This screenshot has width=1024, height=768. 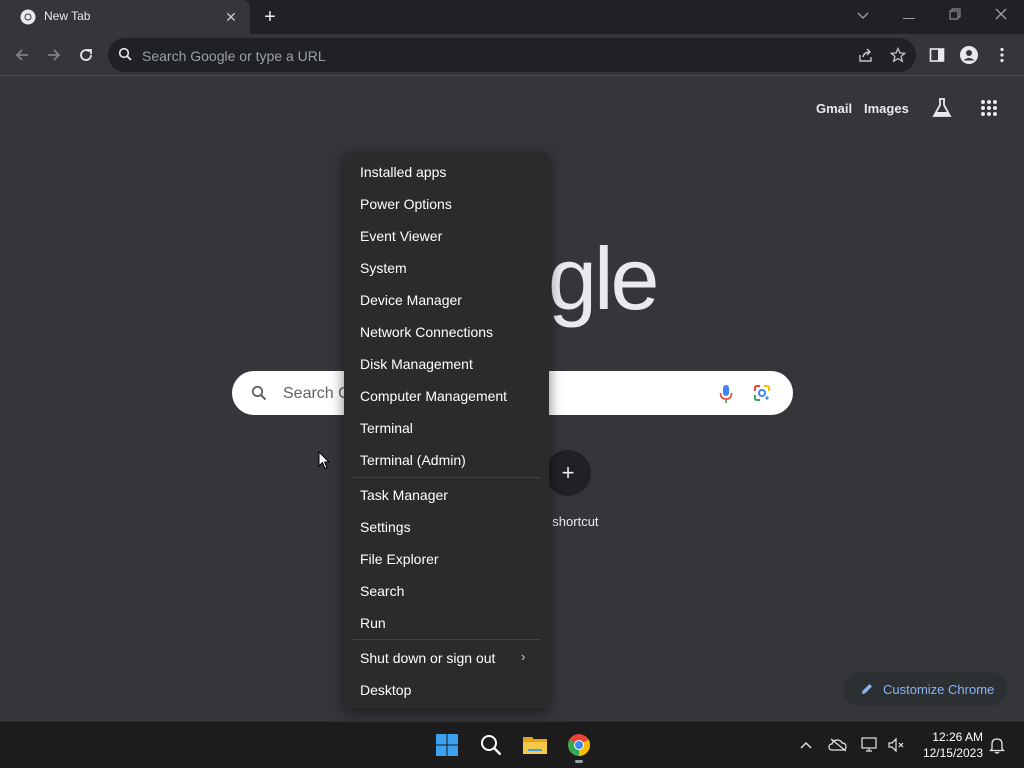 What do you see at coordinates (231, 17) in the screenshot?
I see `close-icon: ✕` at bounding box center [231, 17].